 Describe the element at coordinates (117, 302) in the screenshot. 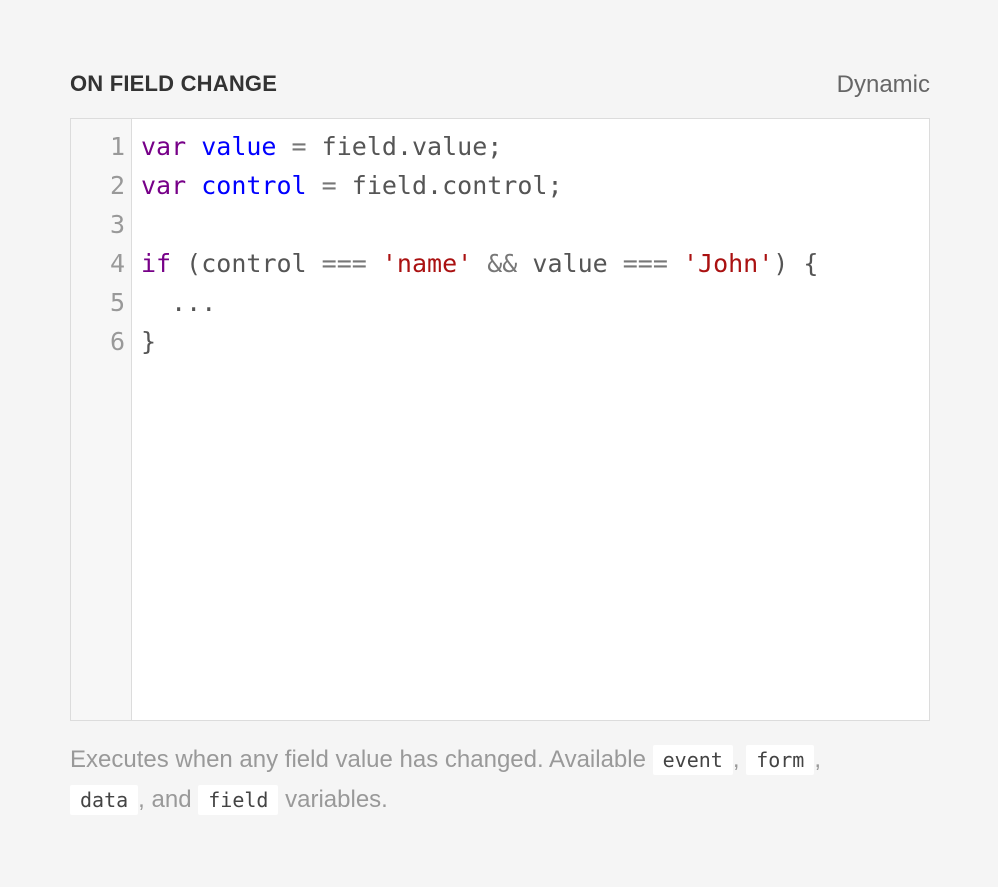

I see `line-number: 5` at that location.